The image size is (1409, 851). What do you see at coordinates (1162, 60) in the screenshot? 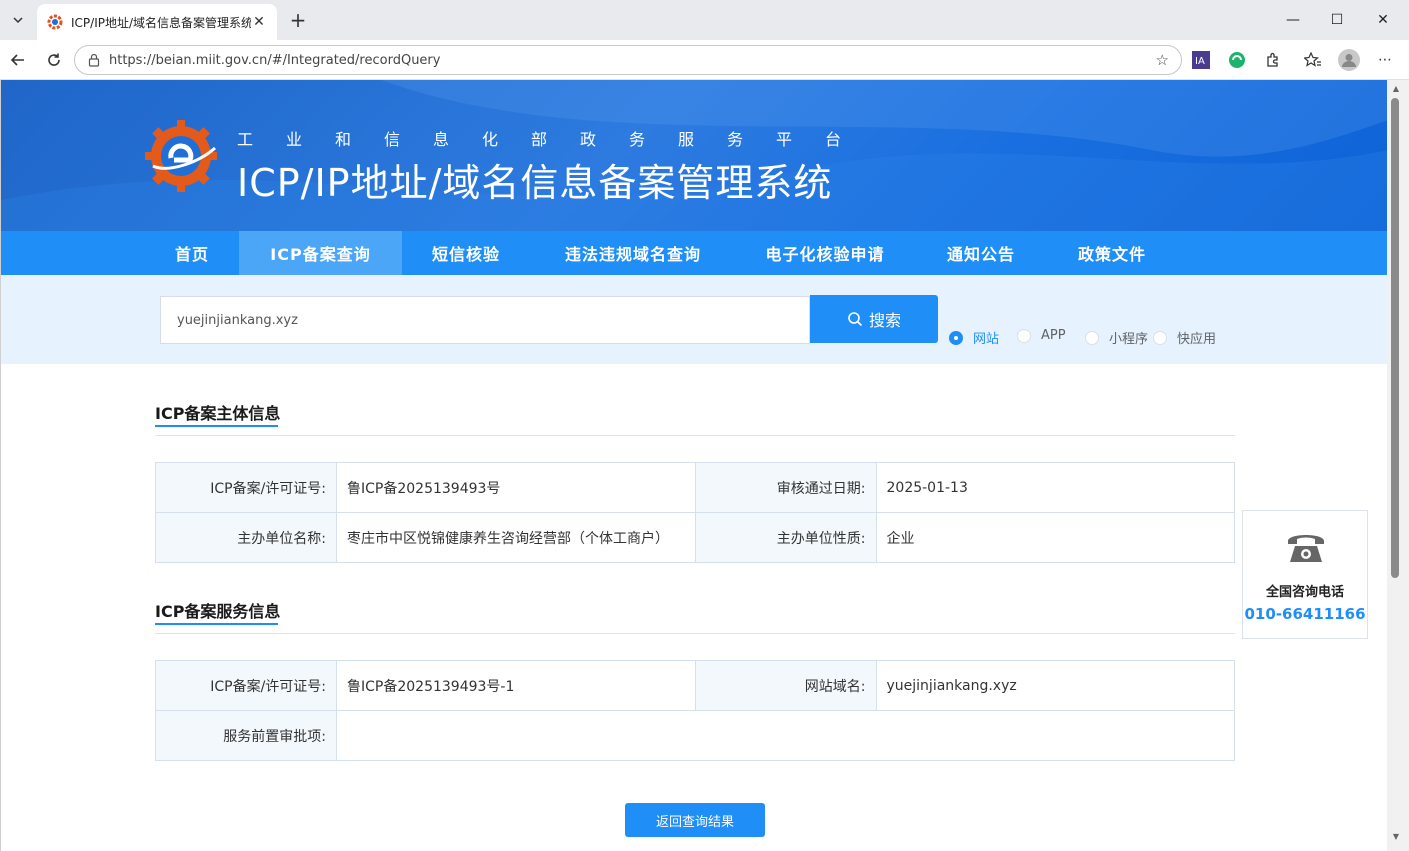
I see `favorite-star-icon: ☆` at bounding box center [1162, 60].